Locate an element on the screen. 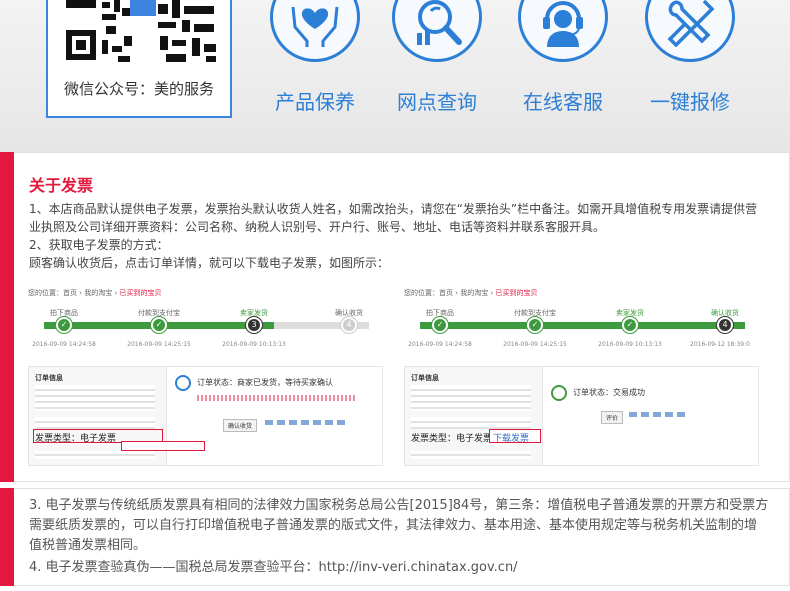 This screenshot has width=790, height=591. order-info-box: 订单信息 发票类型：电子发票 订单状态：商家已发货，等待买家确认 确认收货 is located at coordinates (205, 416).